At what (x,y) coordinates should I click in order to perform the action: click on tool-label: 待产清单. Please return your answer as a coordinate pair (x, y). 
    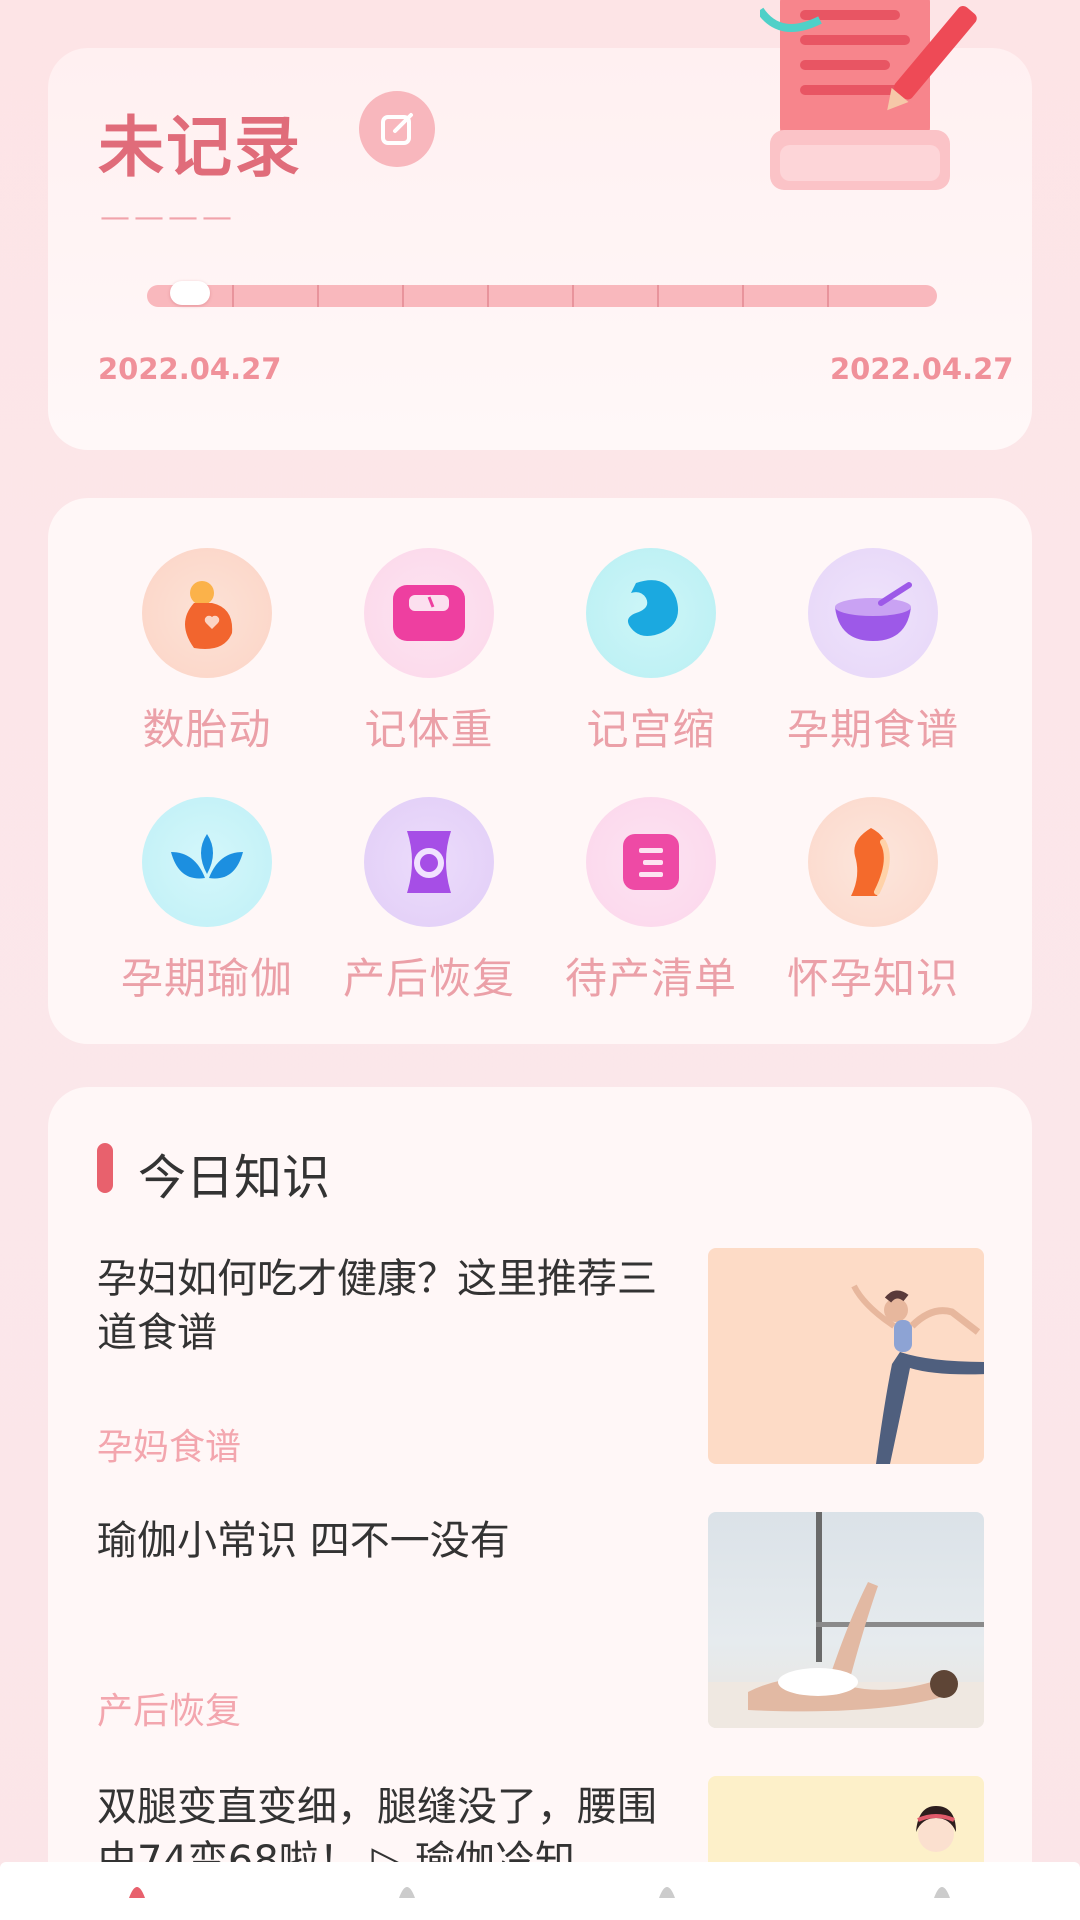
    Looking at the image, I should click on (650, 978).